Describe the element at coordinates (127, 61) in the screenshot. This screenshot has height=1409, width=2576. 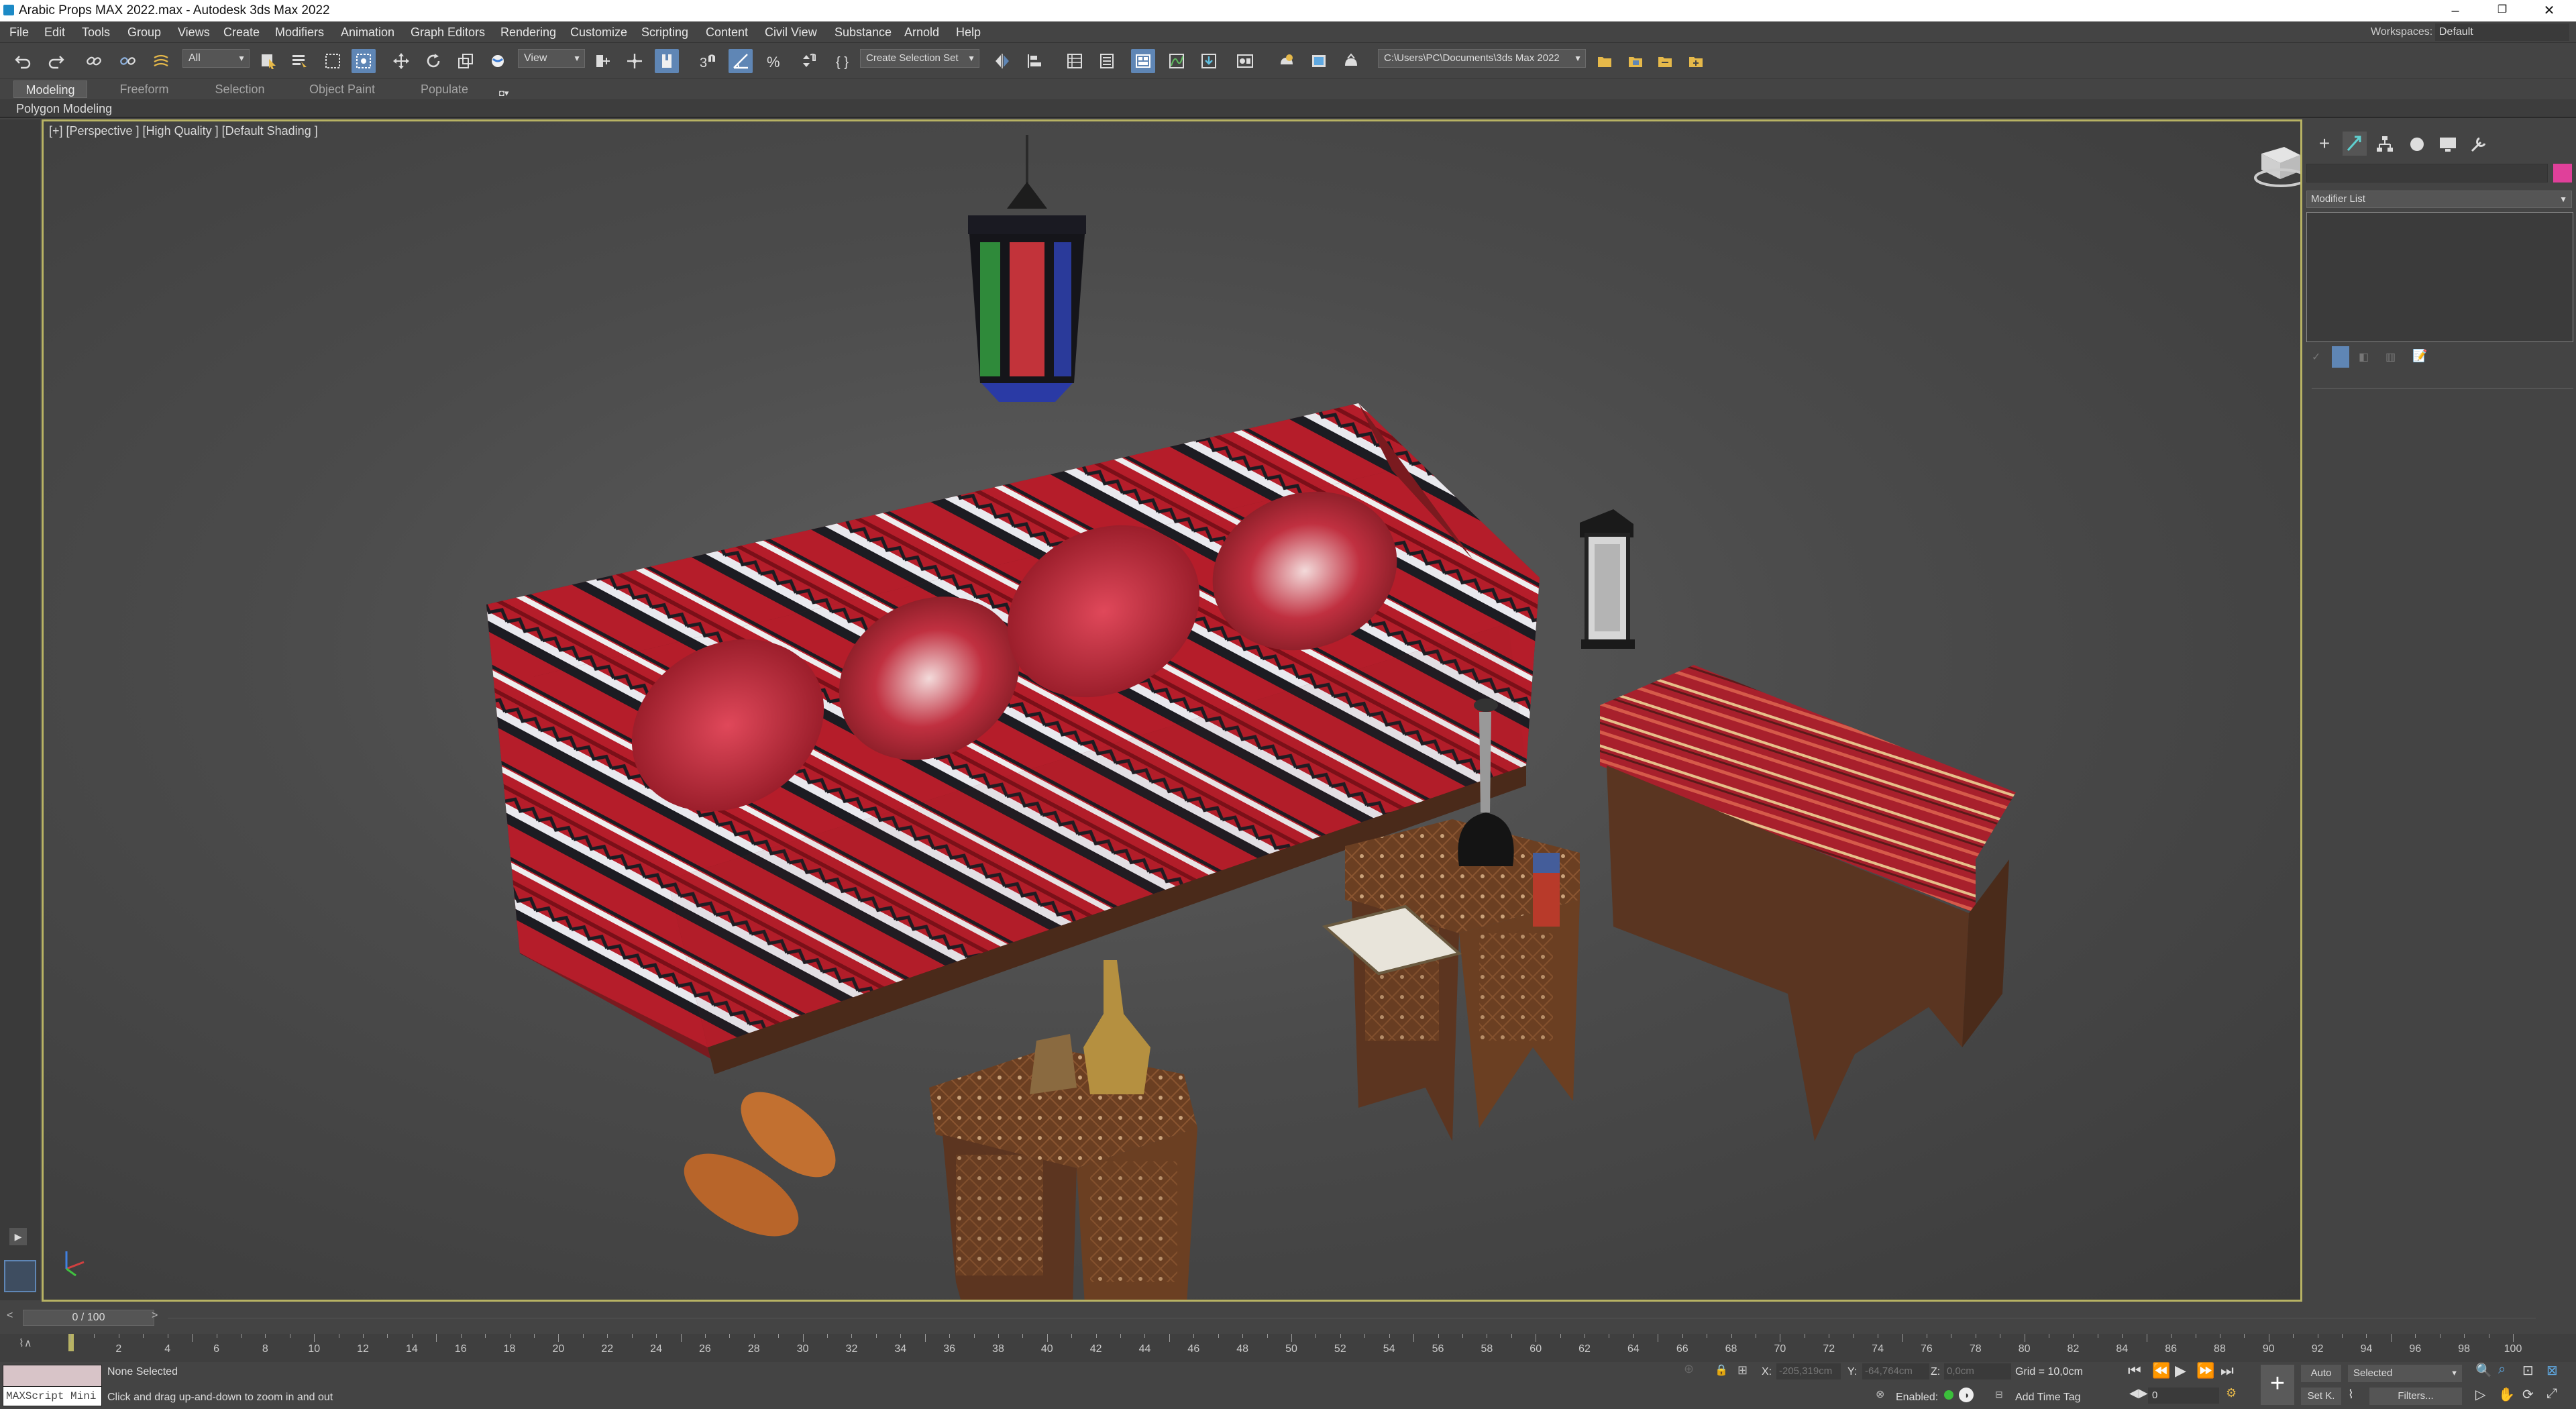
I see `unlink-icon` at that location.